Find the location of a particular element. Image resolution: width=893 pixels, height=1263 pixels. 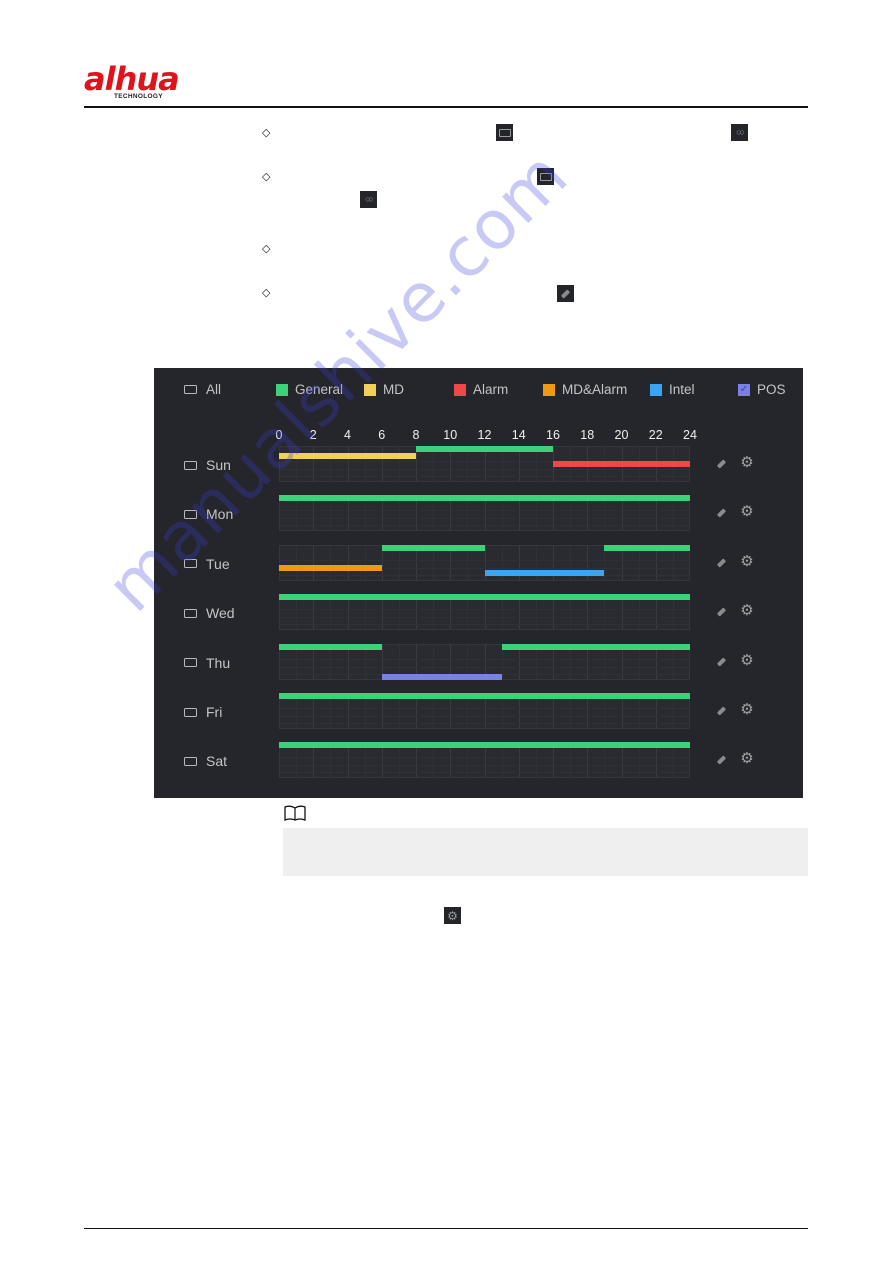

hour-tick-label: 24 is located at coordinates (690, 435).